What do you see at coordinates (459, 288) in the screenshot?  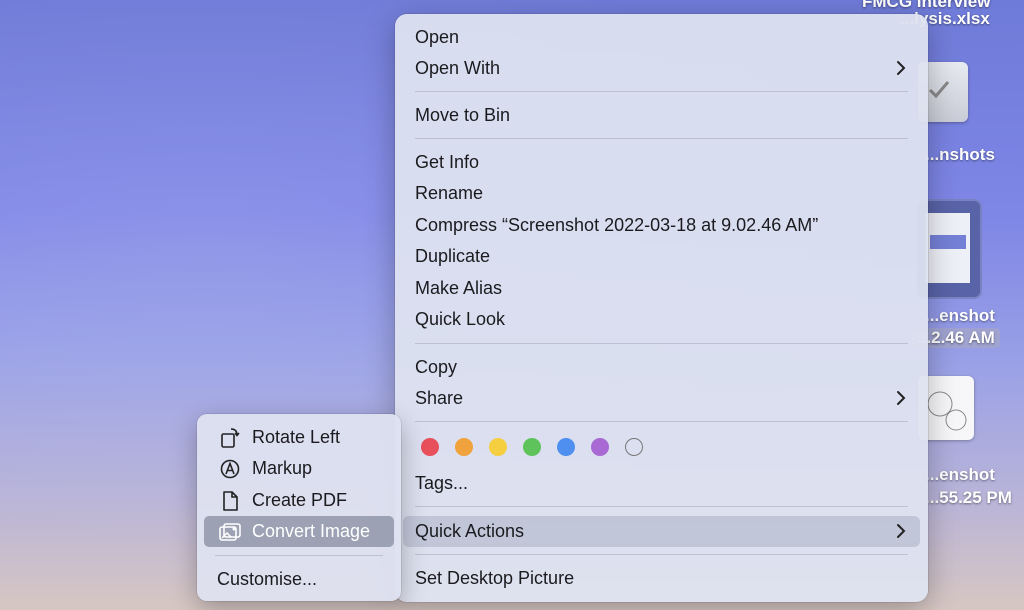 I see `menu-item-label: Make Alias` at bounding box center [459, 288].